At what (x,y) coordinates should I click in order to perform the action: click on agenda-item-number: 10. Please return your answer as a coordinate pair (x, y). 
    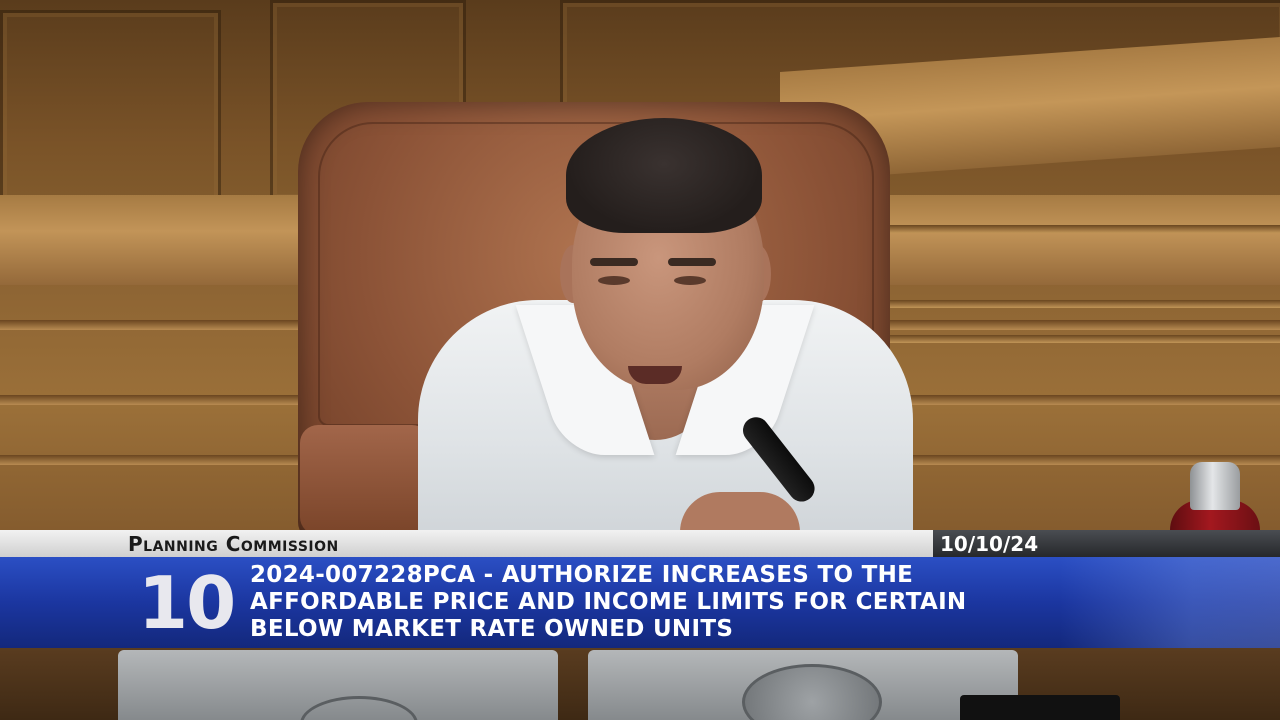
    Looking at the image, I should click on (187, 603).